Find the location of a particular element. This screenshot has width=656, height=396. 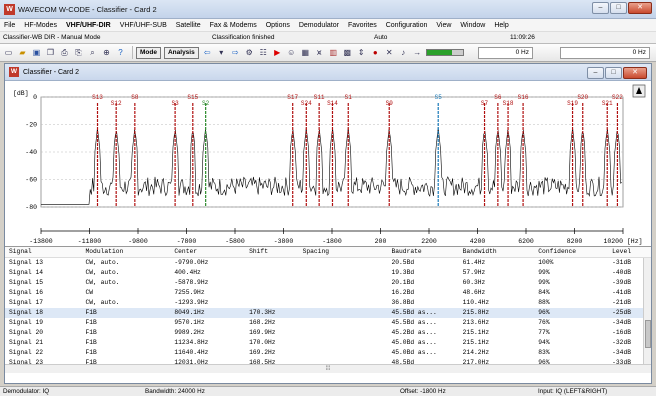

menu-hf-modes: HF-Modes is located at coordinates (40, 25).